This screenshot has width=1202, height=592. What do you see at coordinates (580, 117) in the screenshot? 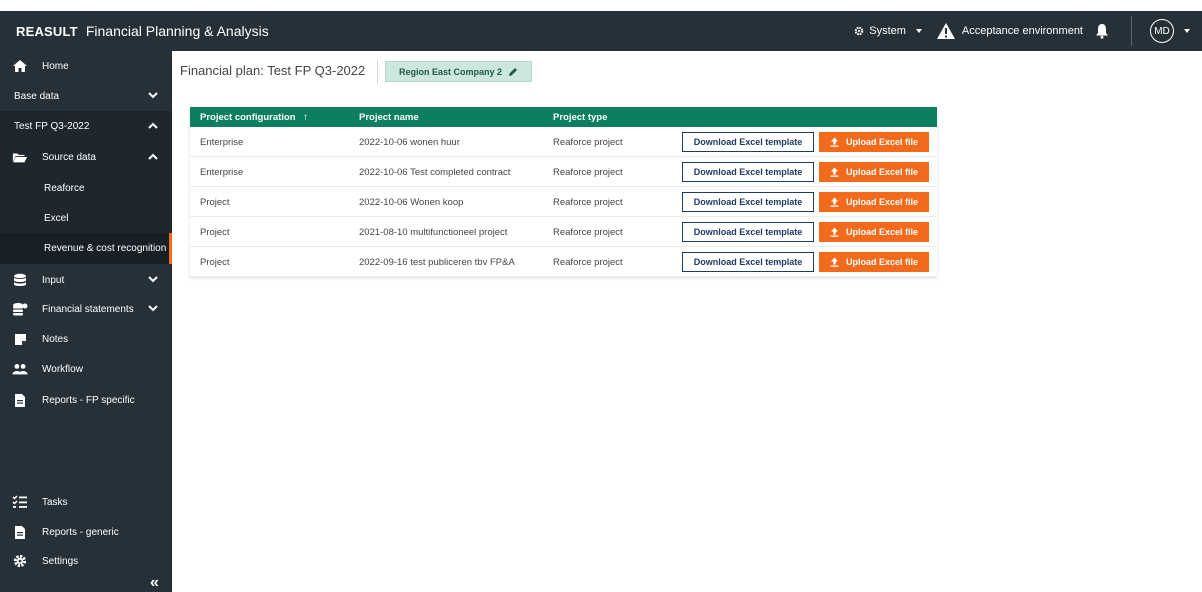
I see `column-header-type: Project type` at bounding box center [580, 117].